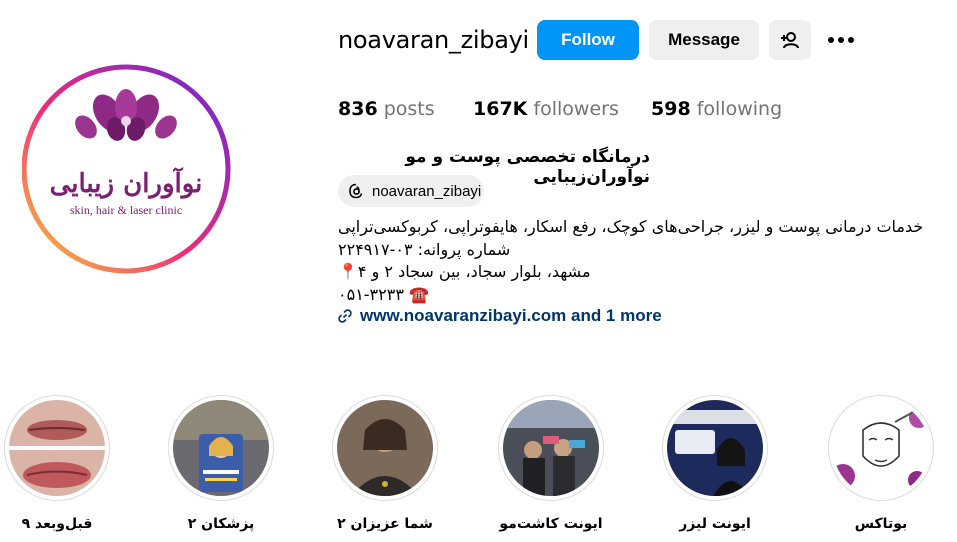 The image size is (957, 542). What do you see at coordinates (345, 316) in the screenshot?
I see `link-icon` at bounding box center [345, 316].